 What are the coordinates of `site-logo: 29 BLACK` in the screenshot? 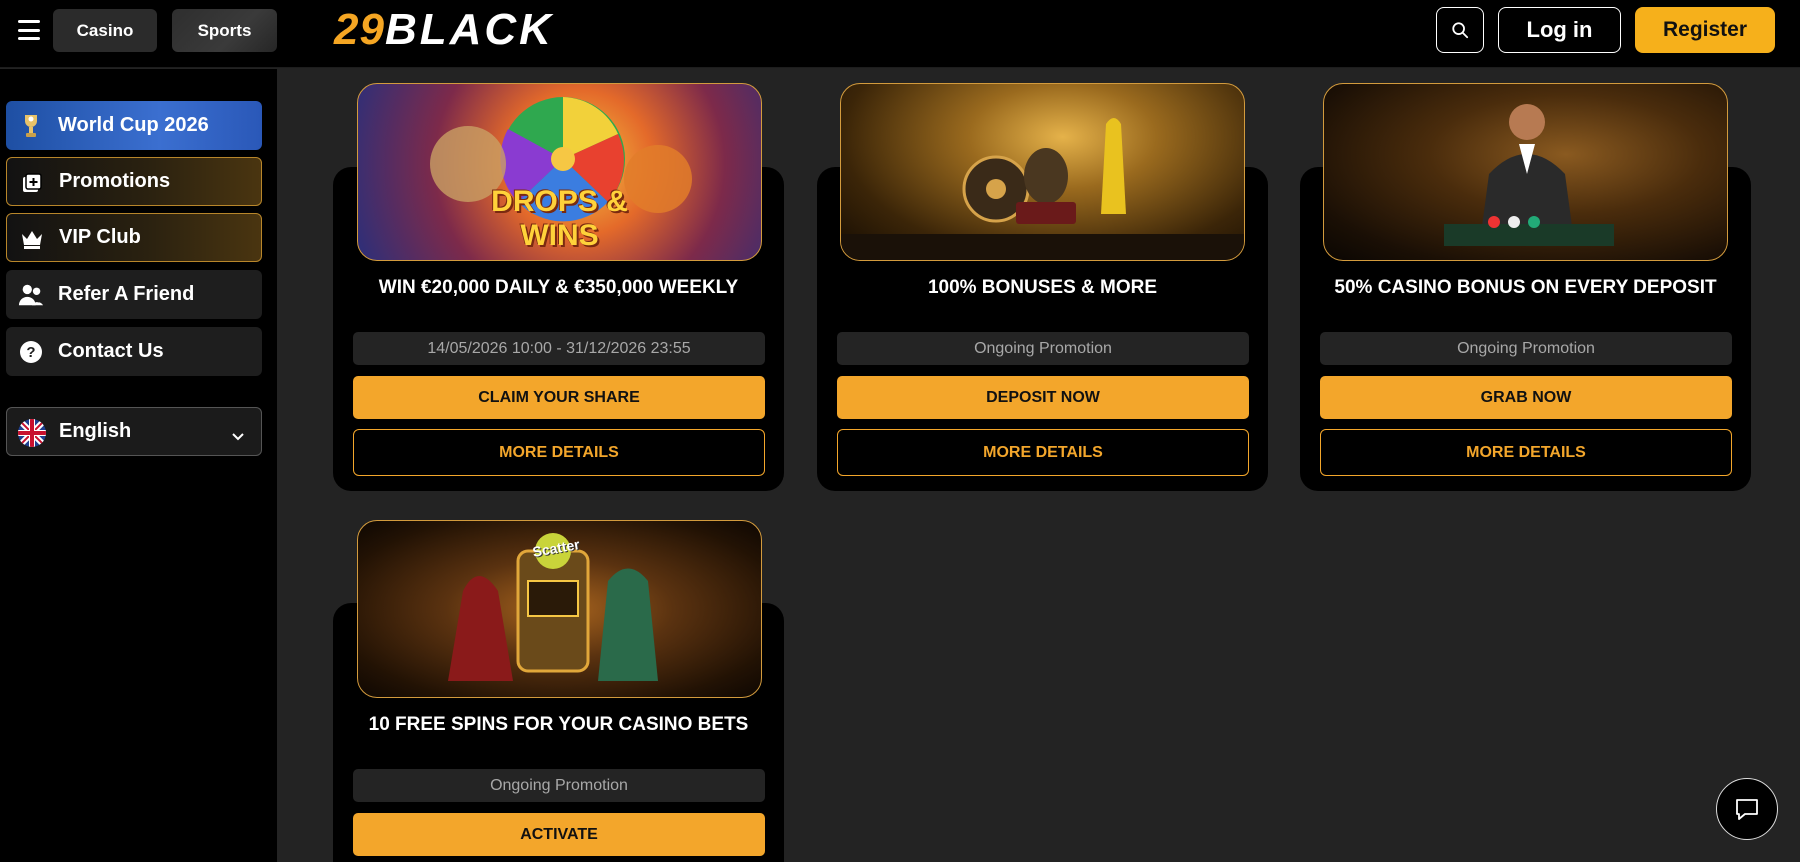 It's located at (444, 29).